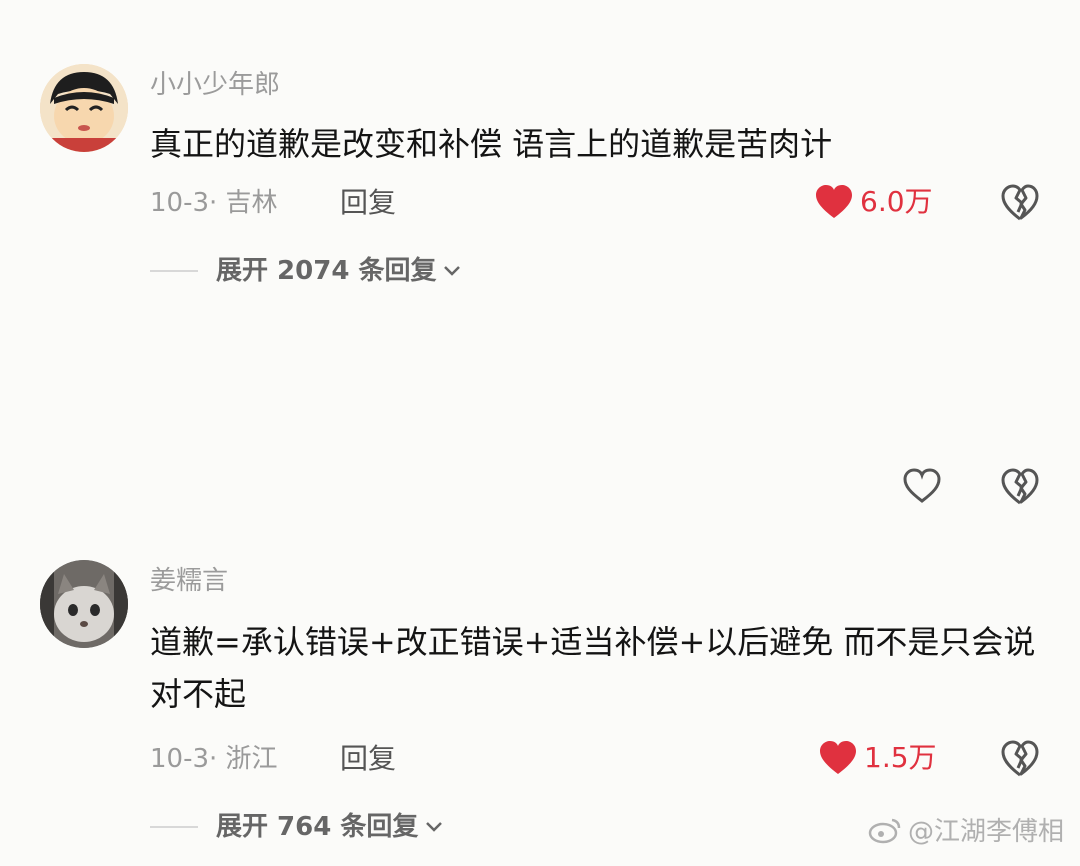 This screenshot has width=1080, height=866. Describe the element at coordinates (985, 832) in the screenshot. I see `watermark-text: @江湖李傅相` at that location.